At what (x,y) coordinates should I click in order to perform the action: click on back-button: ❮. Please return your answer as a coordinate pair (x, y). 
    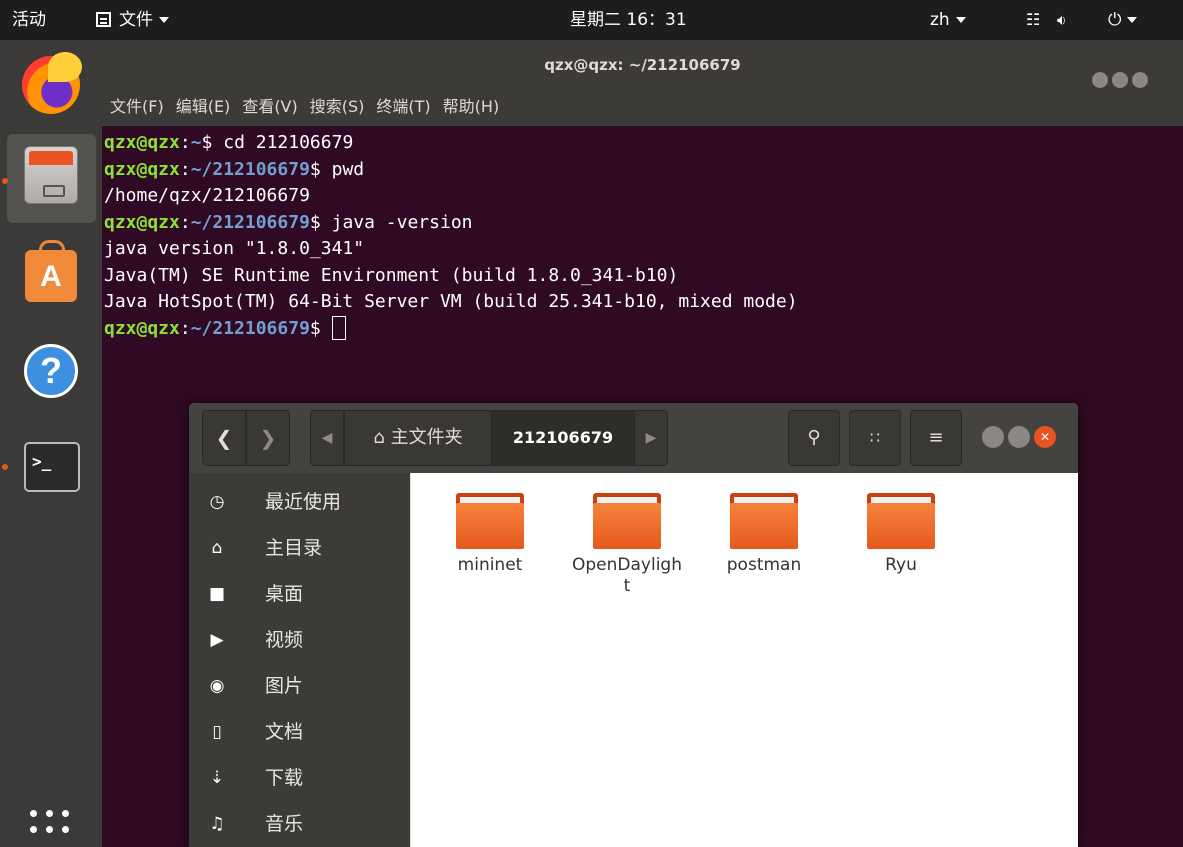
    Looking at the image, I should click on (224, 438).